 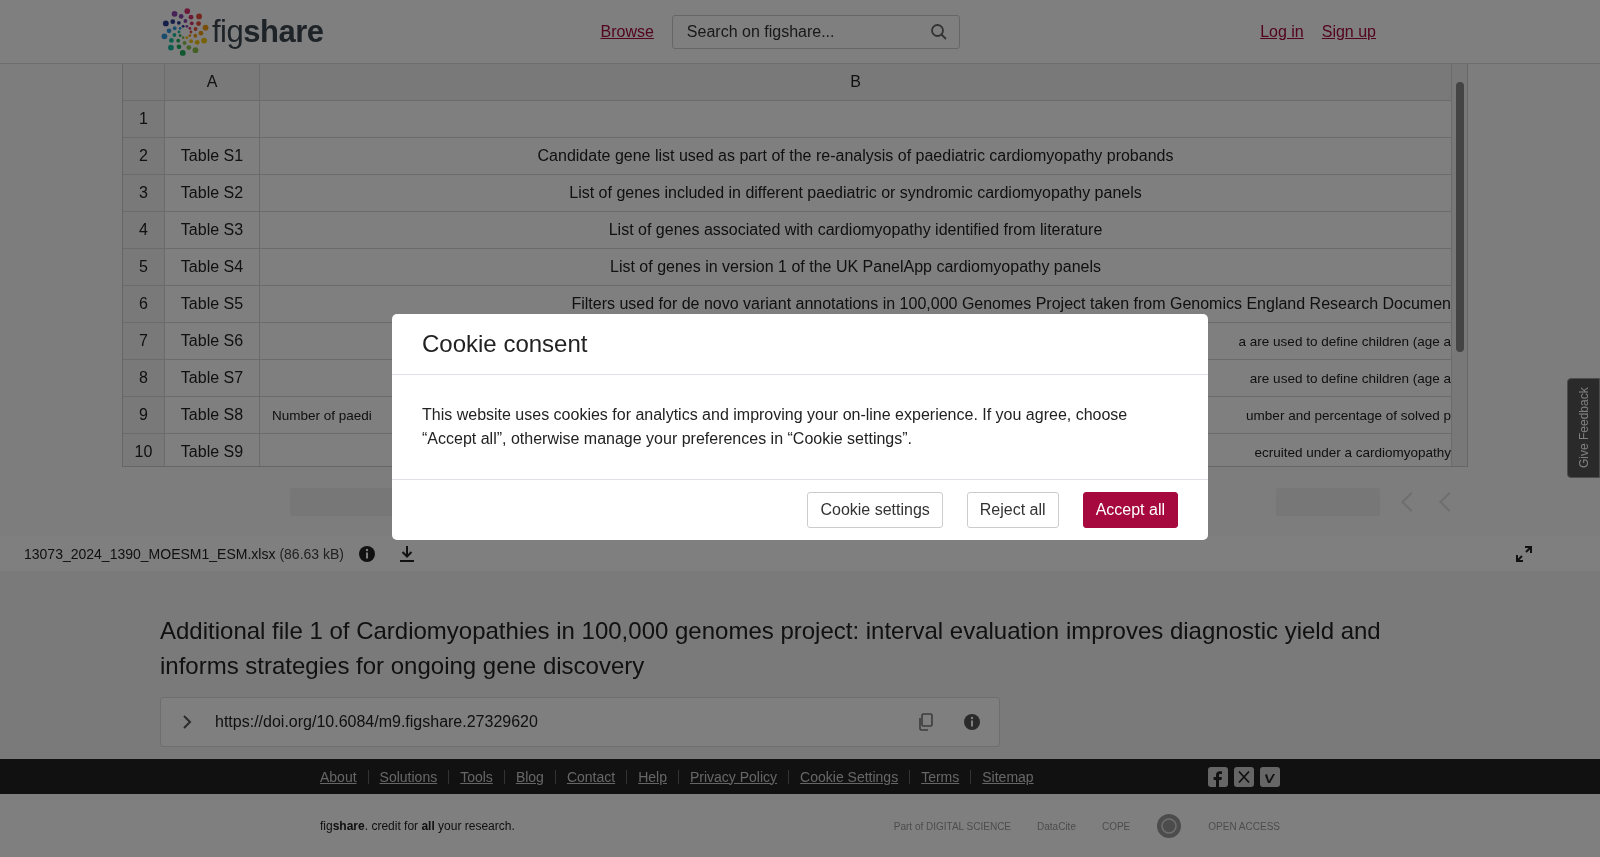 I want to click on accept-button: Accept all, so click(x=1130, y=510).